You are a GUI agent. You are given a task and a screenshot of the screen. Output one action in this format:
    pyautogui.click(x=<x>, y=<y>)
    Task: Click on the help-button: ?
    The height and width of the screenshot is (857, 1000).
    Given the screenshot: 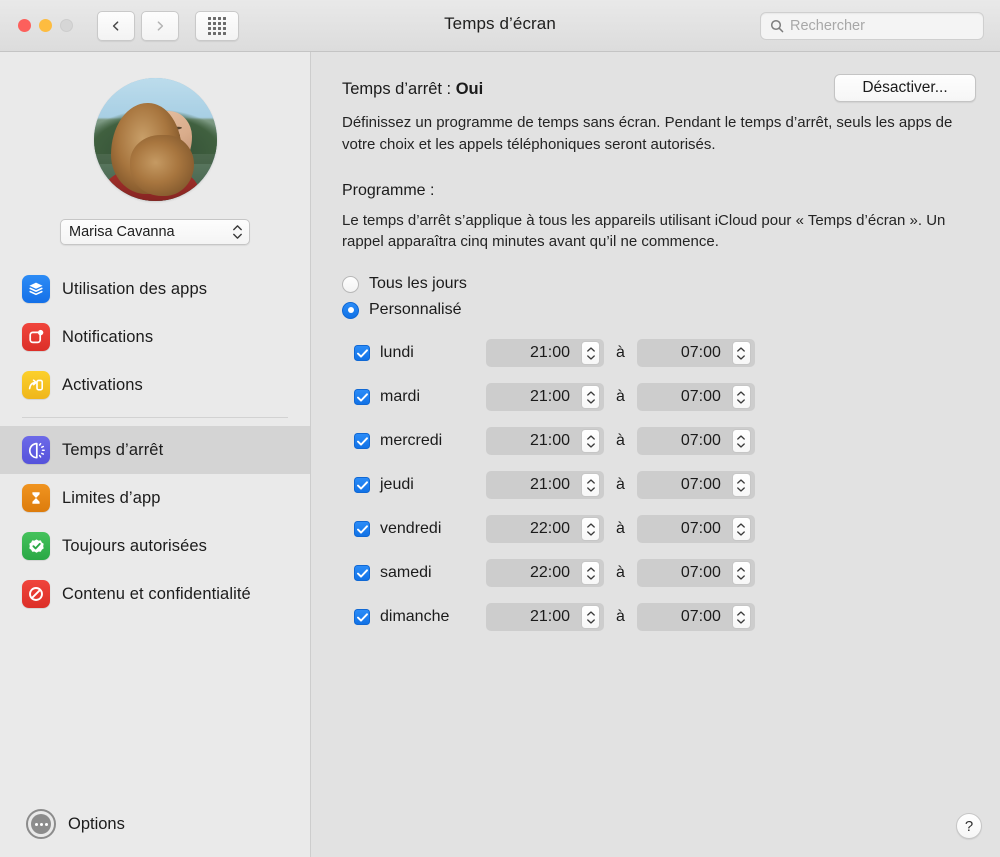 What is the action you would take?
    pyautogui.click(x=969, y=826)
    